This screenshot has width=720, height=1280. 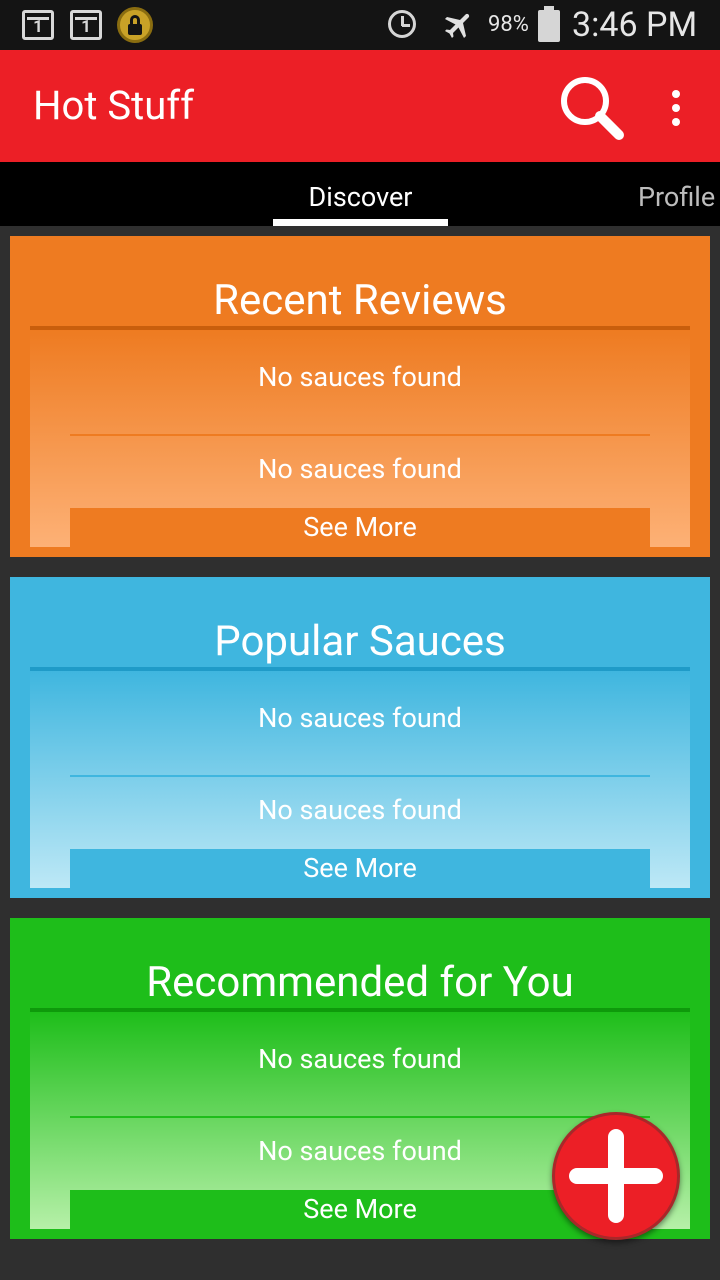 What do you see at coordinates (360, 641) in the screenshot?
I see `card-title: Popular Sauces` at bounding box center [360, 641].